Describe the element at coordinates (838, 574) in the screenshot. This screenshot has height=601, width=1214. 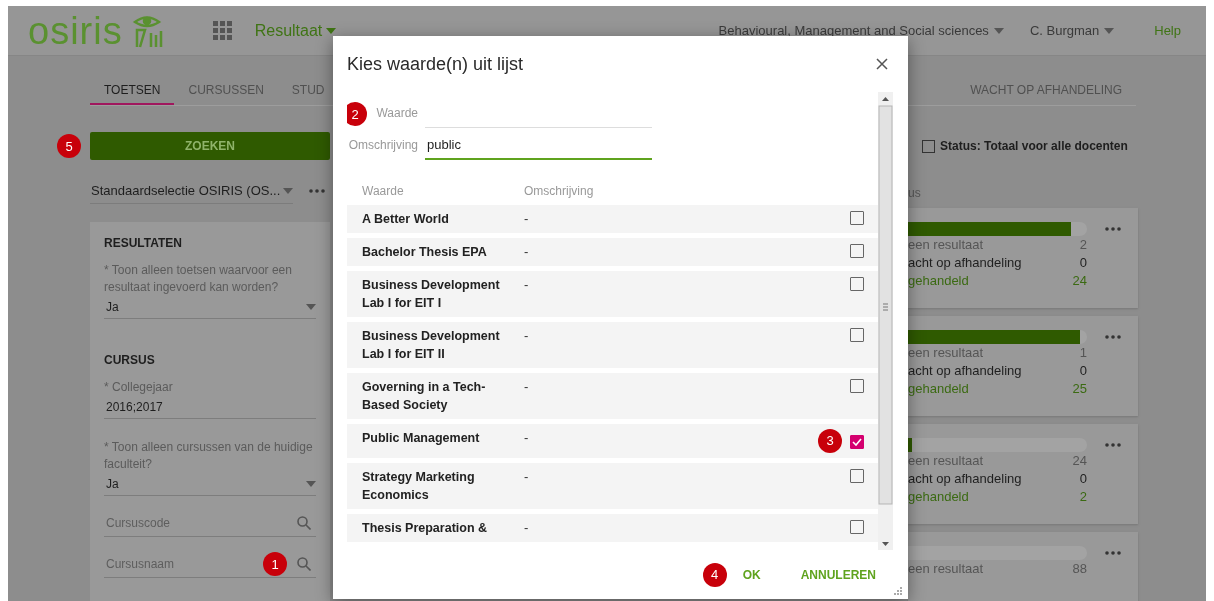
I see `cancel-button: ANNULEREN` at that location.